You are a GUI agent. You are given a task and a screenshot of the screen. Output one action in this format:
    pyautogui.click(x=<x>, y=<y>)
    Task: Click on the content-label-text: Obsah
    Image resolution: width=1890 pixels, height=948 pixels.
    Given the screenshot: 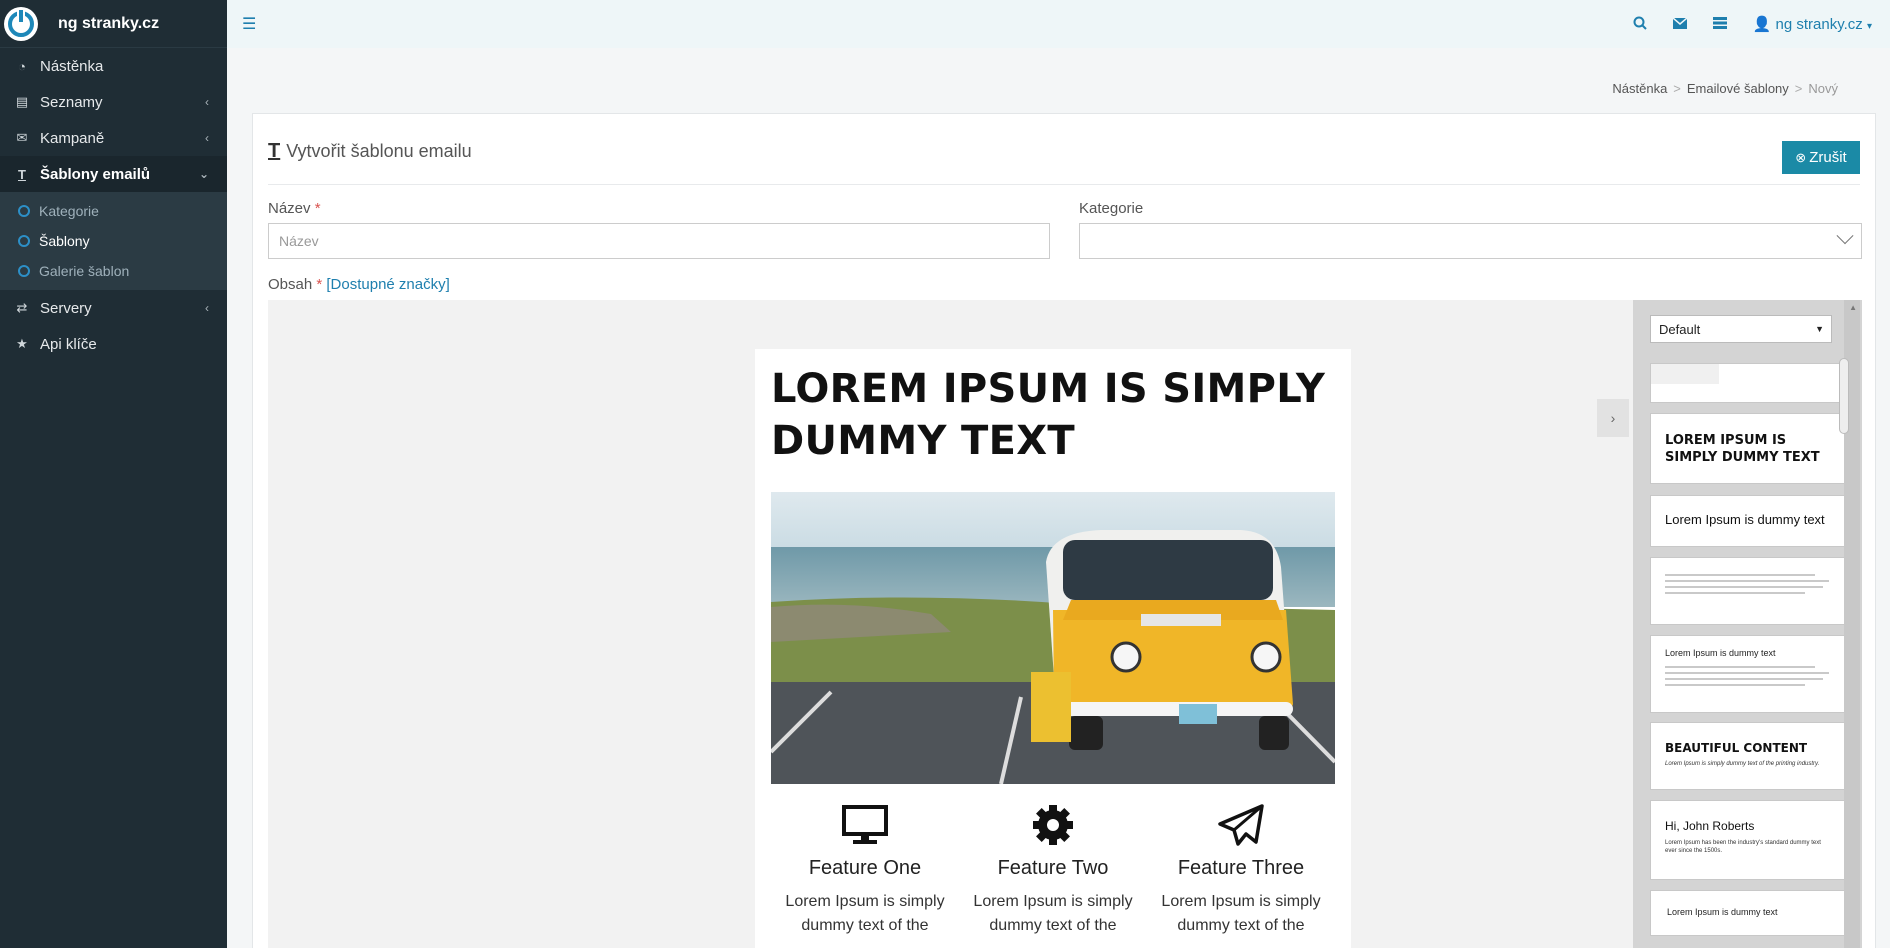 What is the action you would take?
    pyautogui.click(x=290, y=284)
    